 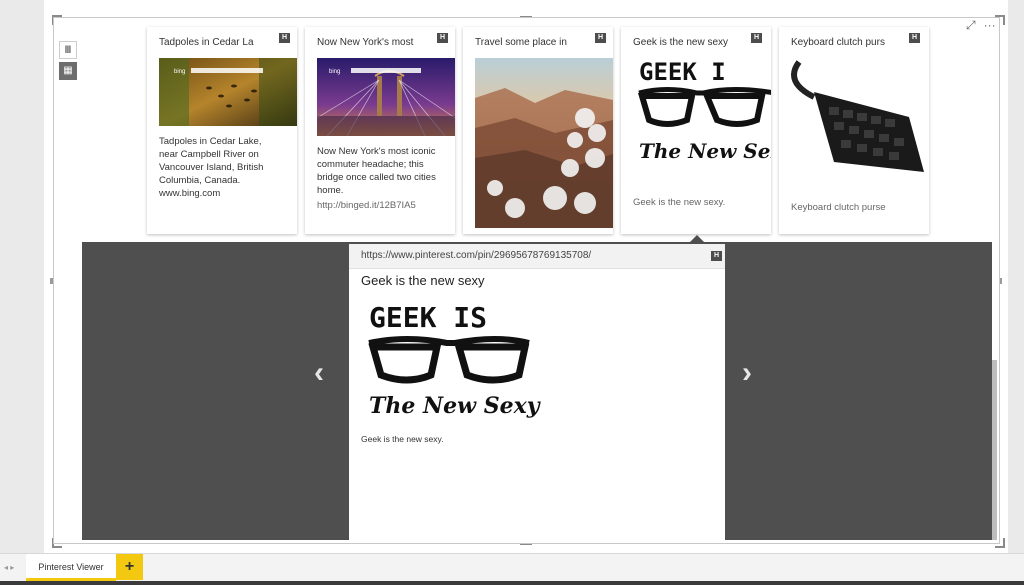 I want to click on list-view-button: Ⅲ, so click(x=68, y=50).